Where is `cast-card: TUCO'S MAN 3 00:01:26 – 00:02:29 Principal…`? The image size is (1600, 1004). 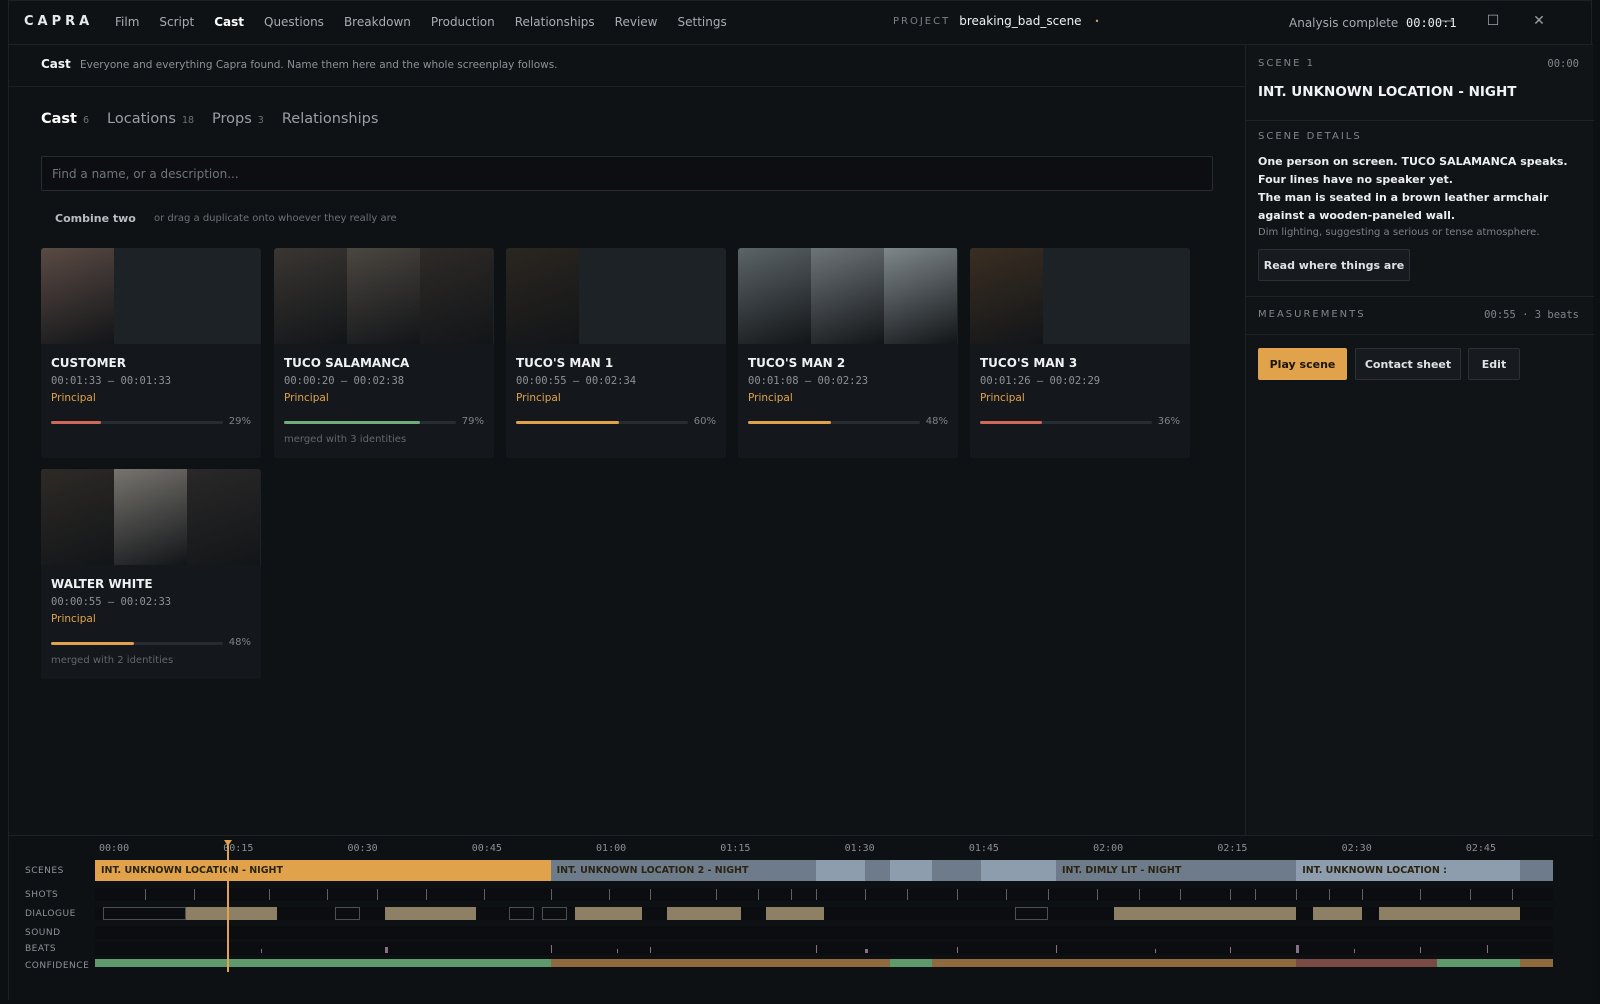 cast-card: TUCO'S MAN 3 00:01:26 – 00:02:29 Principal… is located at coordinates (1080, 353).